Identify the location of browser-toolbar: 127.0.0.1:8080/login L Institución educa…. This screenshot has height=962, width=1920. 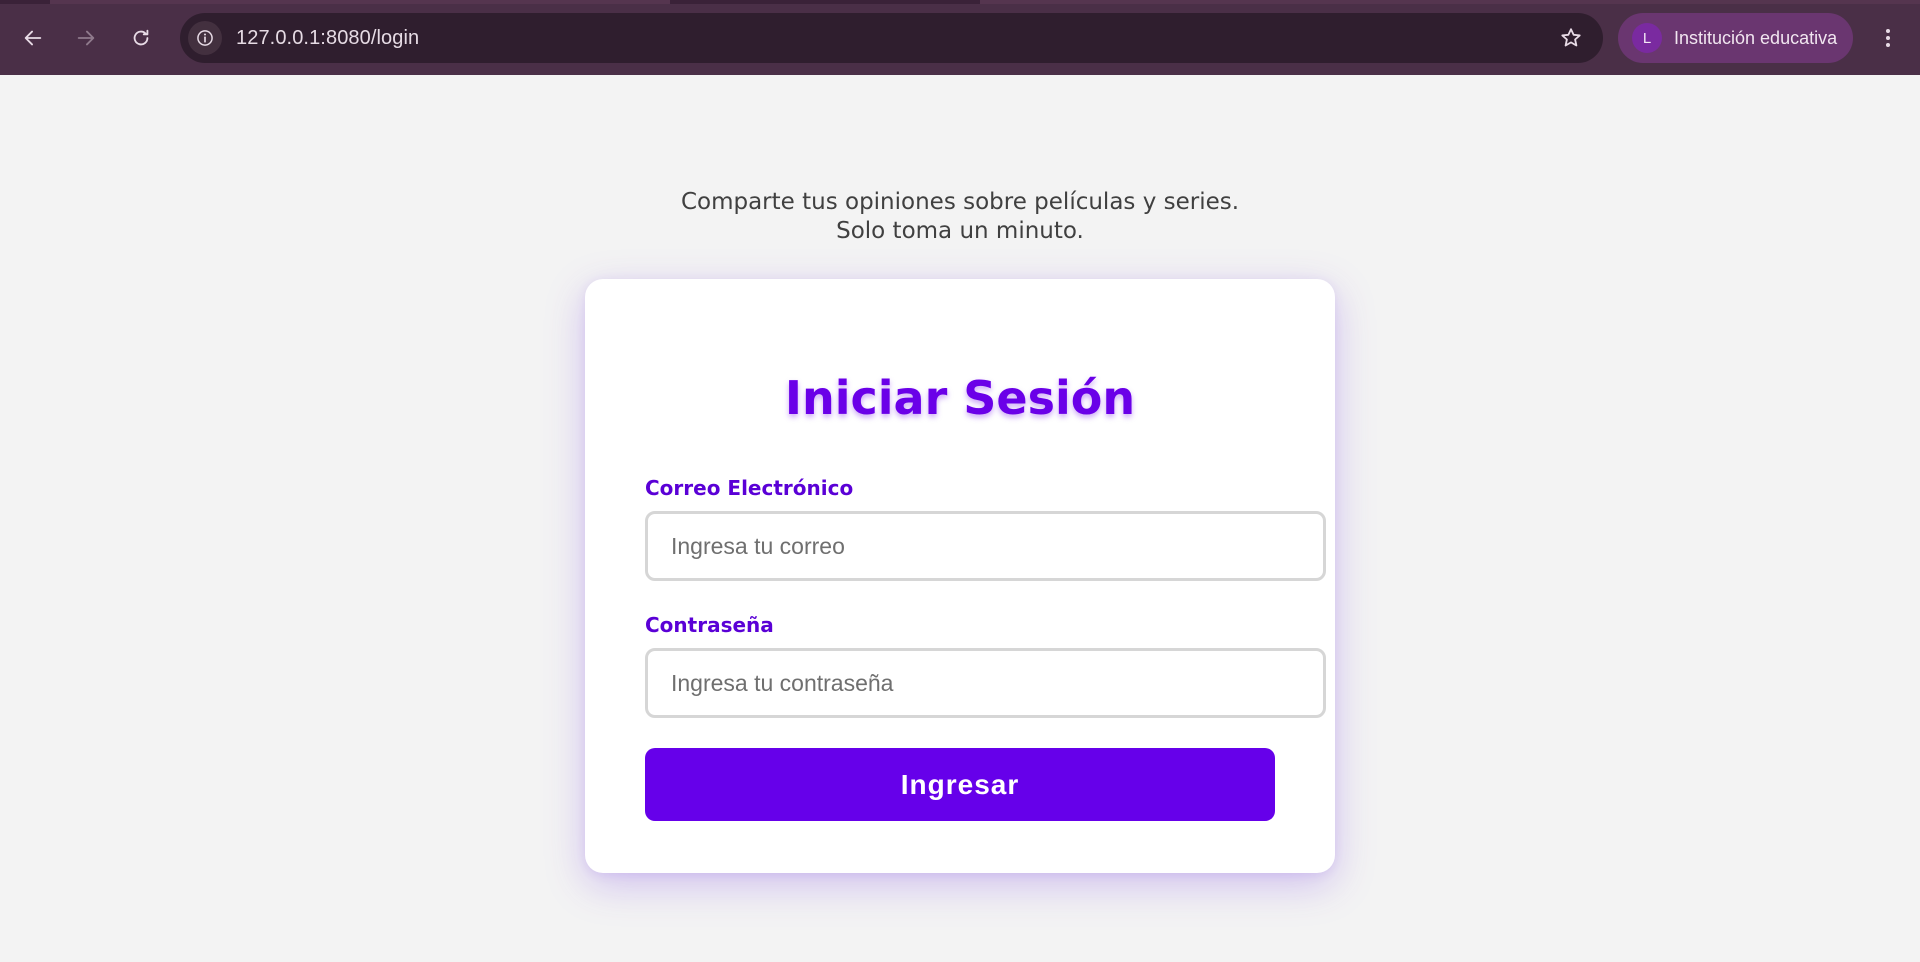
(960, 37).